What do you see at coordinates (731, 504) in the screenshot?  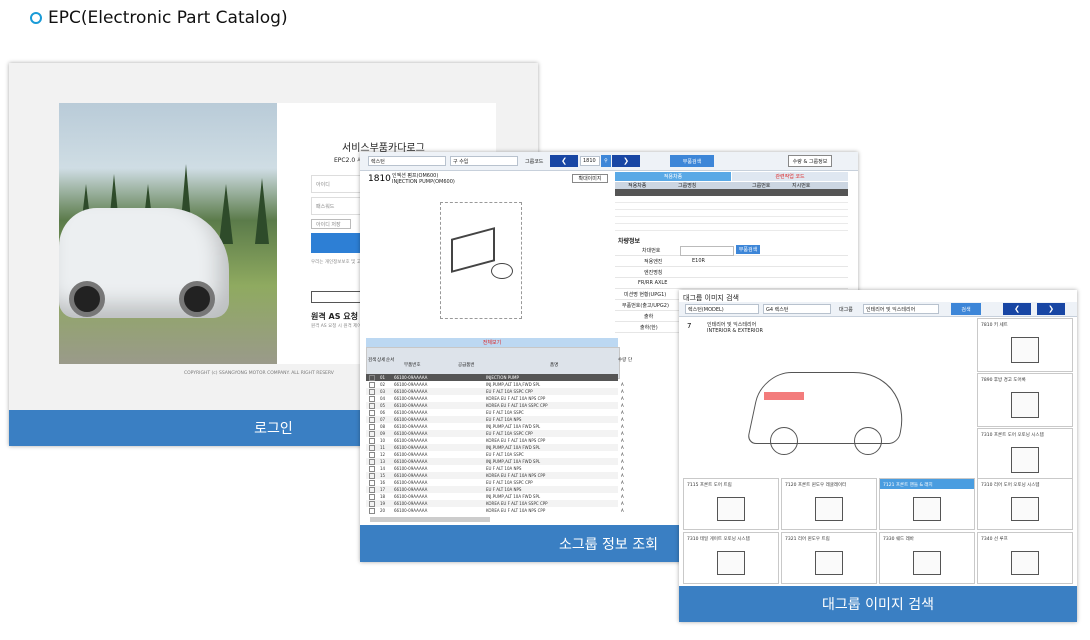 I see `group-thumbnail: 7115 프론트 도어 트림` at bounding box center [731, 504].